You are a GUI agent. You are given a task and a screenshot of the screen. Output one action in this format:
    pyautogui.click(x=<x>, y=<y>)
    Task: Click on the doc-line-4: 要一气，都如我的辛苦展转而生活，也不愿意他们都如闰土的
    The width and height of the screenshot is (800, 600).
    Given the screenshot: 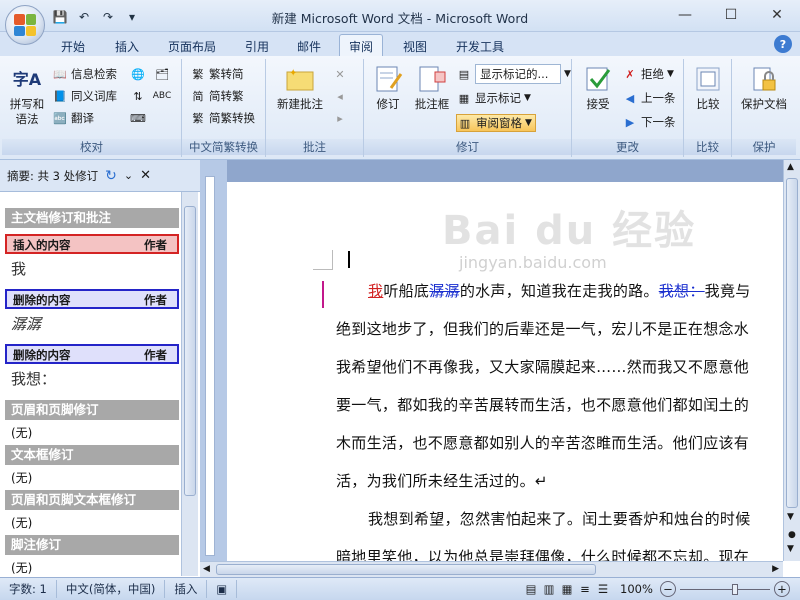 What is the action you would take?
    pyautogui.click(x=543, y=405)
    